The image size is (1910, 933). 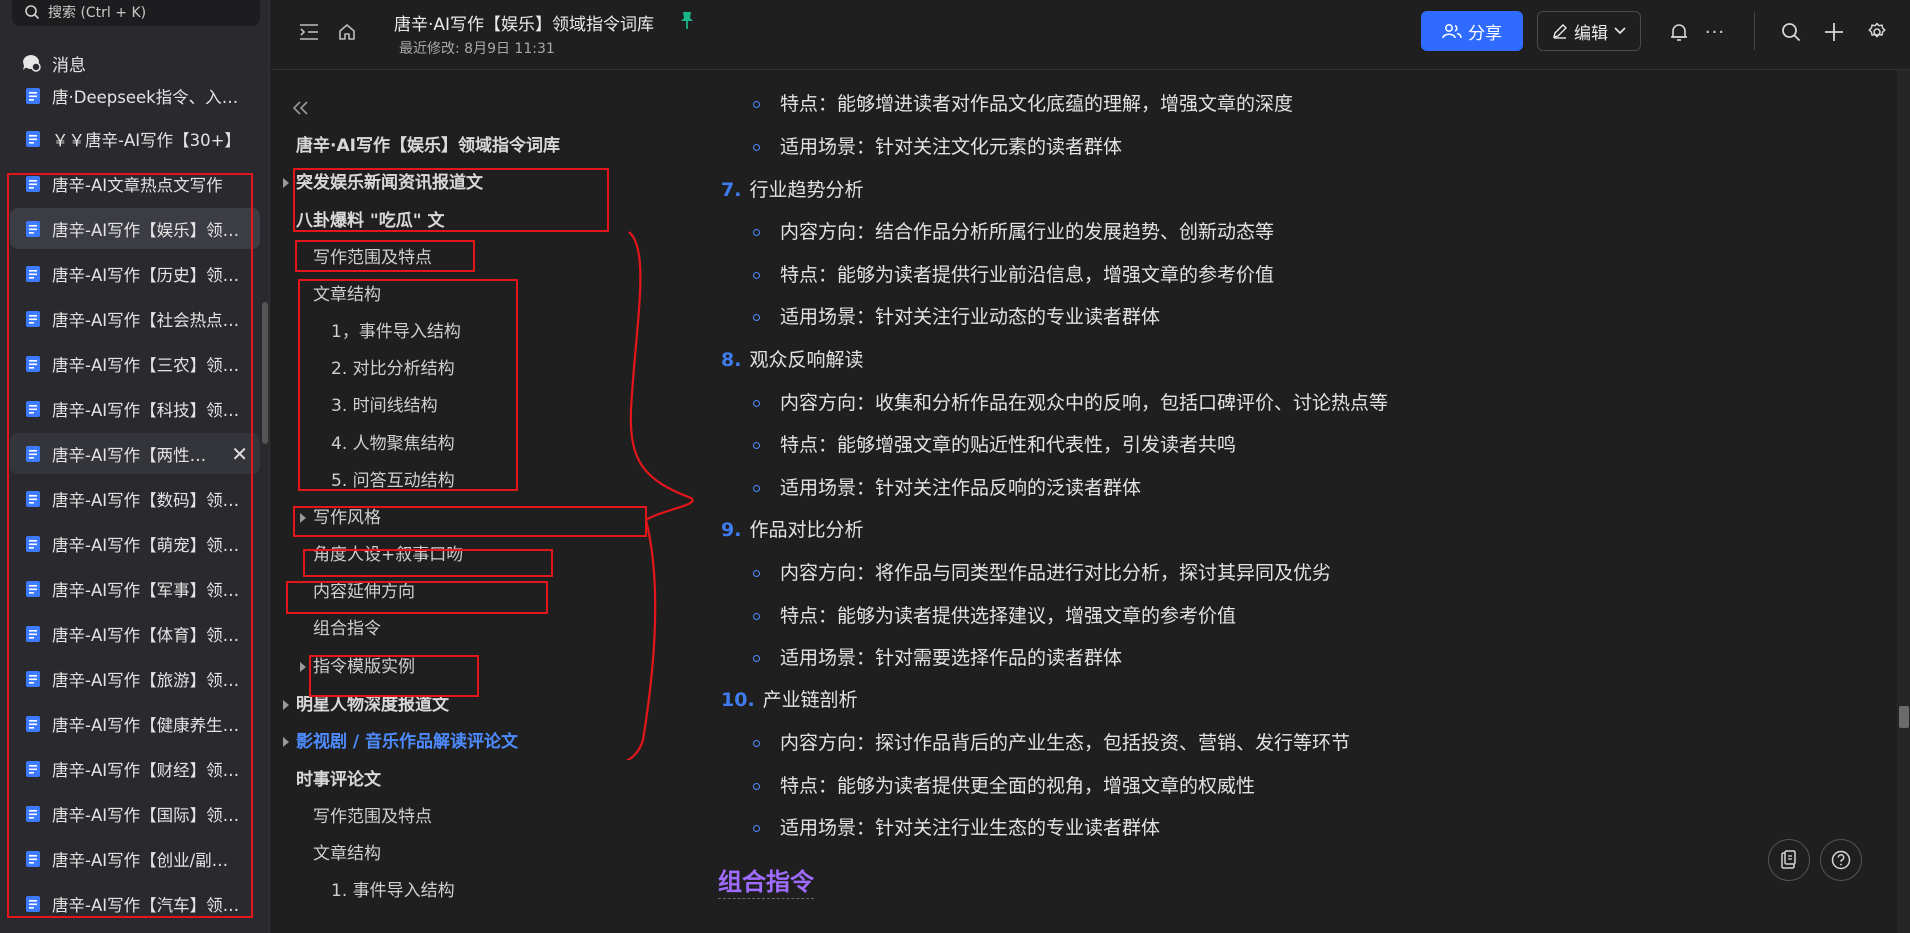 I want to click on list-item: 唐辛-AI写作【萌宠】领域指令词库, so click(x=135, y=543).